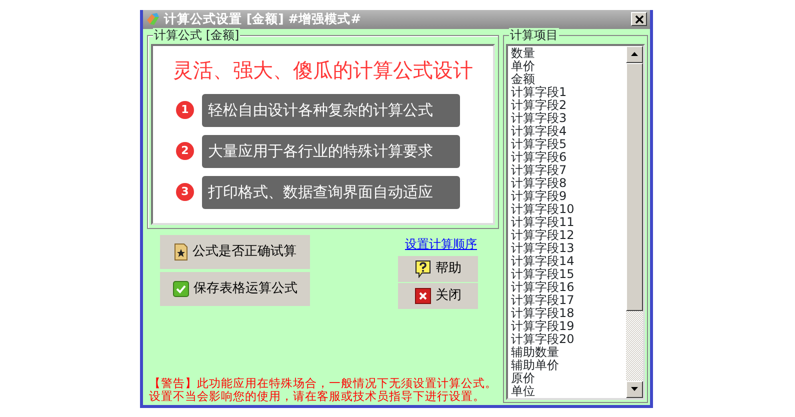 This screenshot has width=795, height=417. Describe the element at coordinates (534, 35) in the screenshot. I see `group-legend: 计算项目` at that location.